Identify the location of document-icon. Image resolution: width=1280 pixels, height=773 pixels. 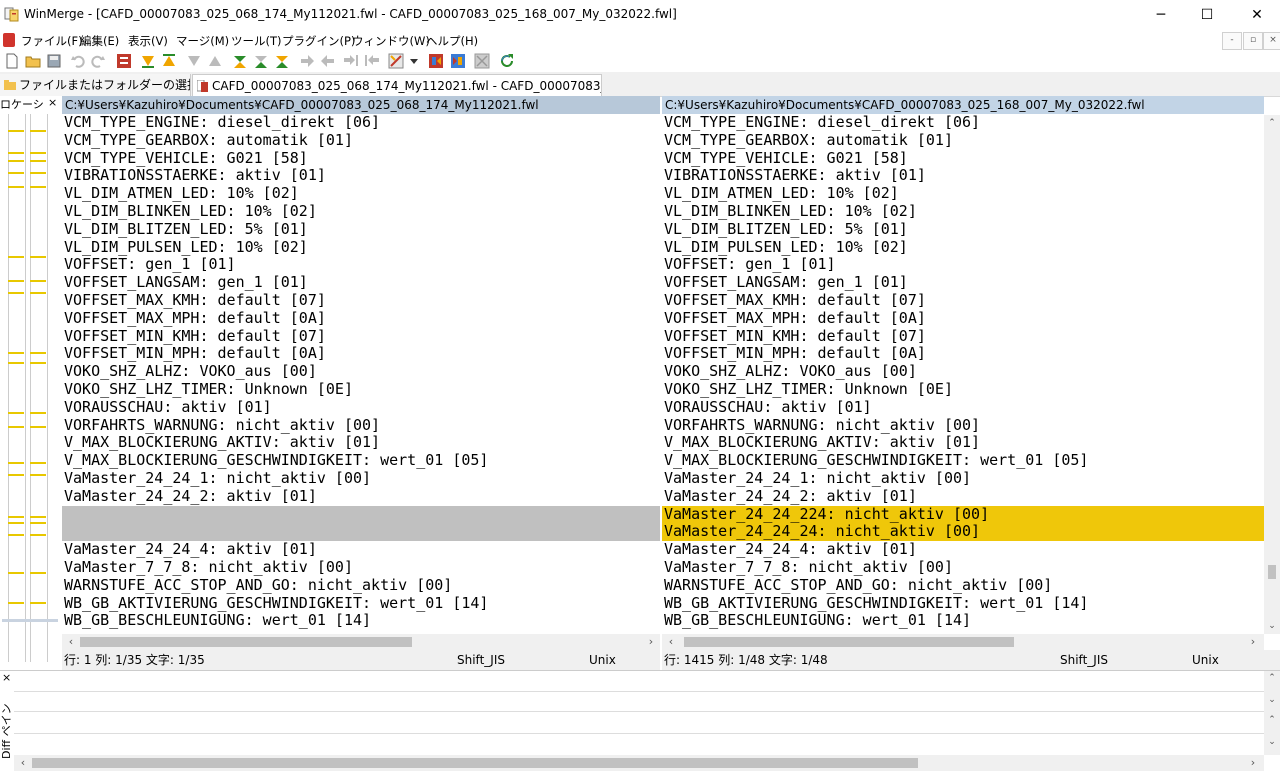
(9, 40).